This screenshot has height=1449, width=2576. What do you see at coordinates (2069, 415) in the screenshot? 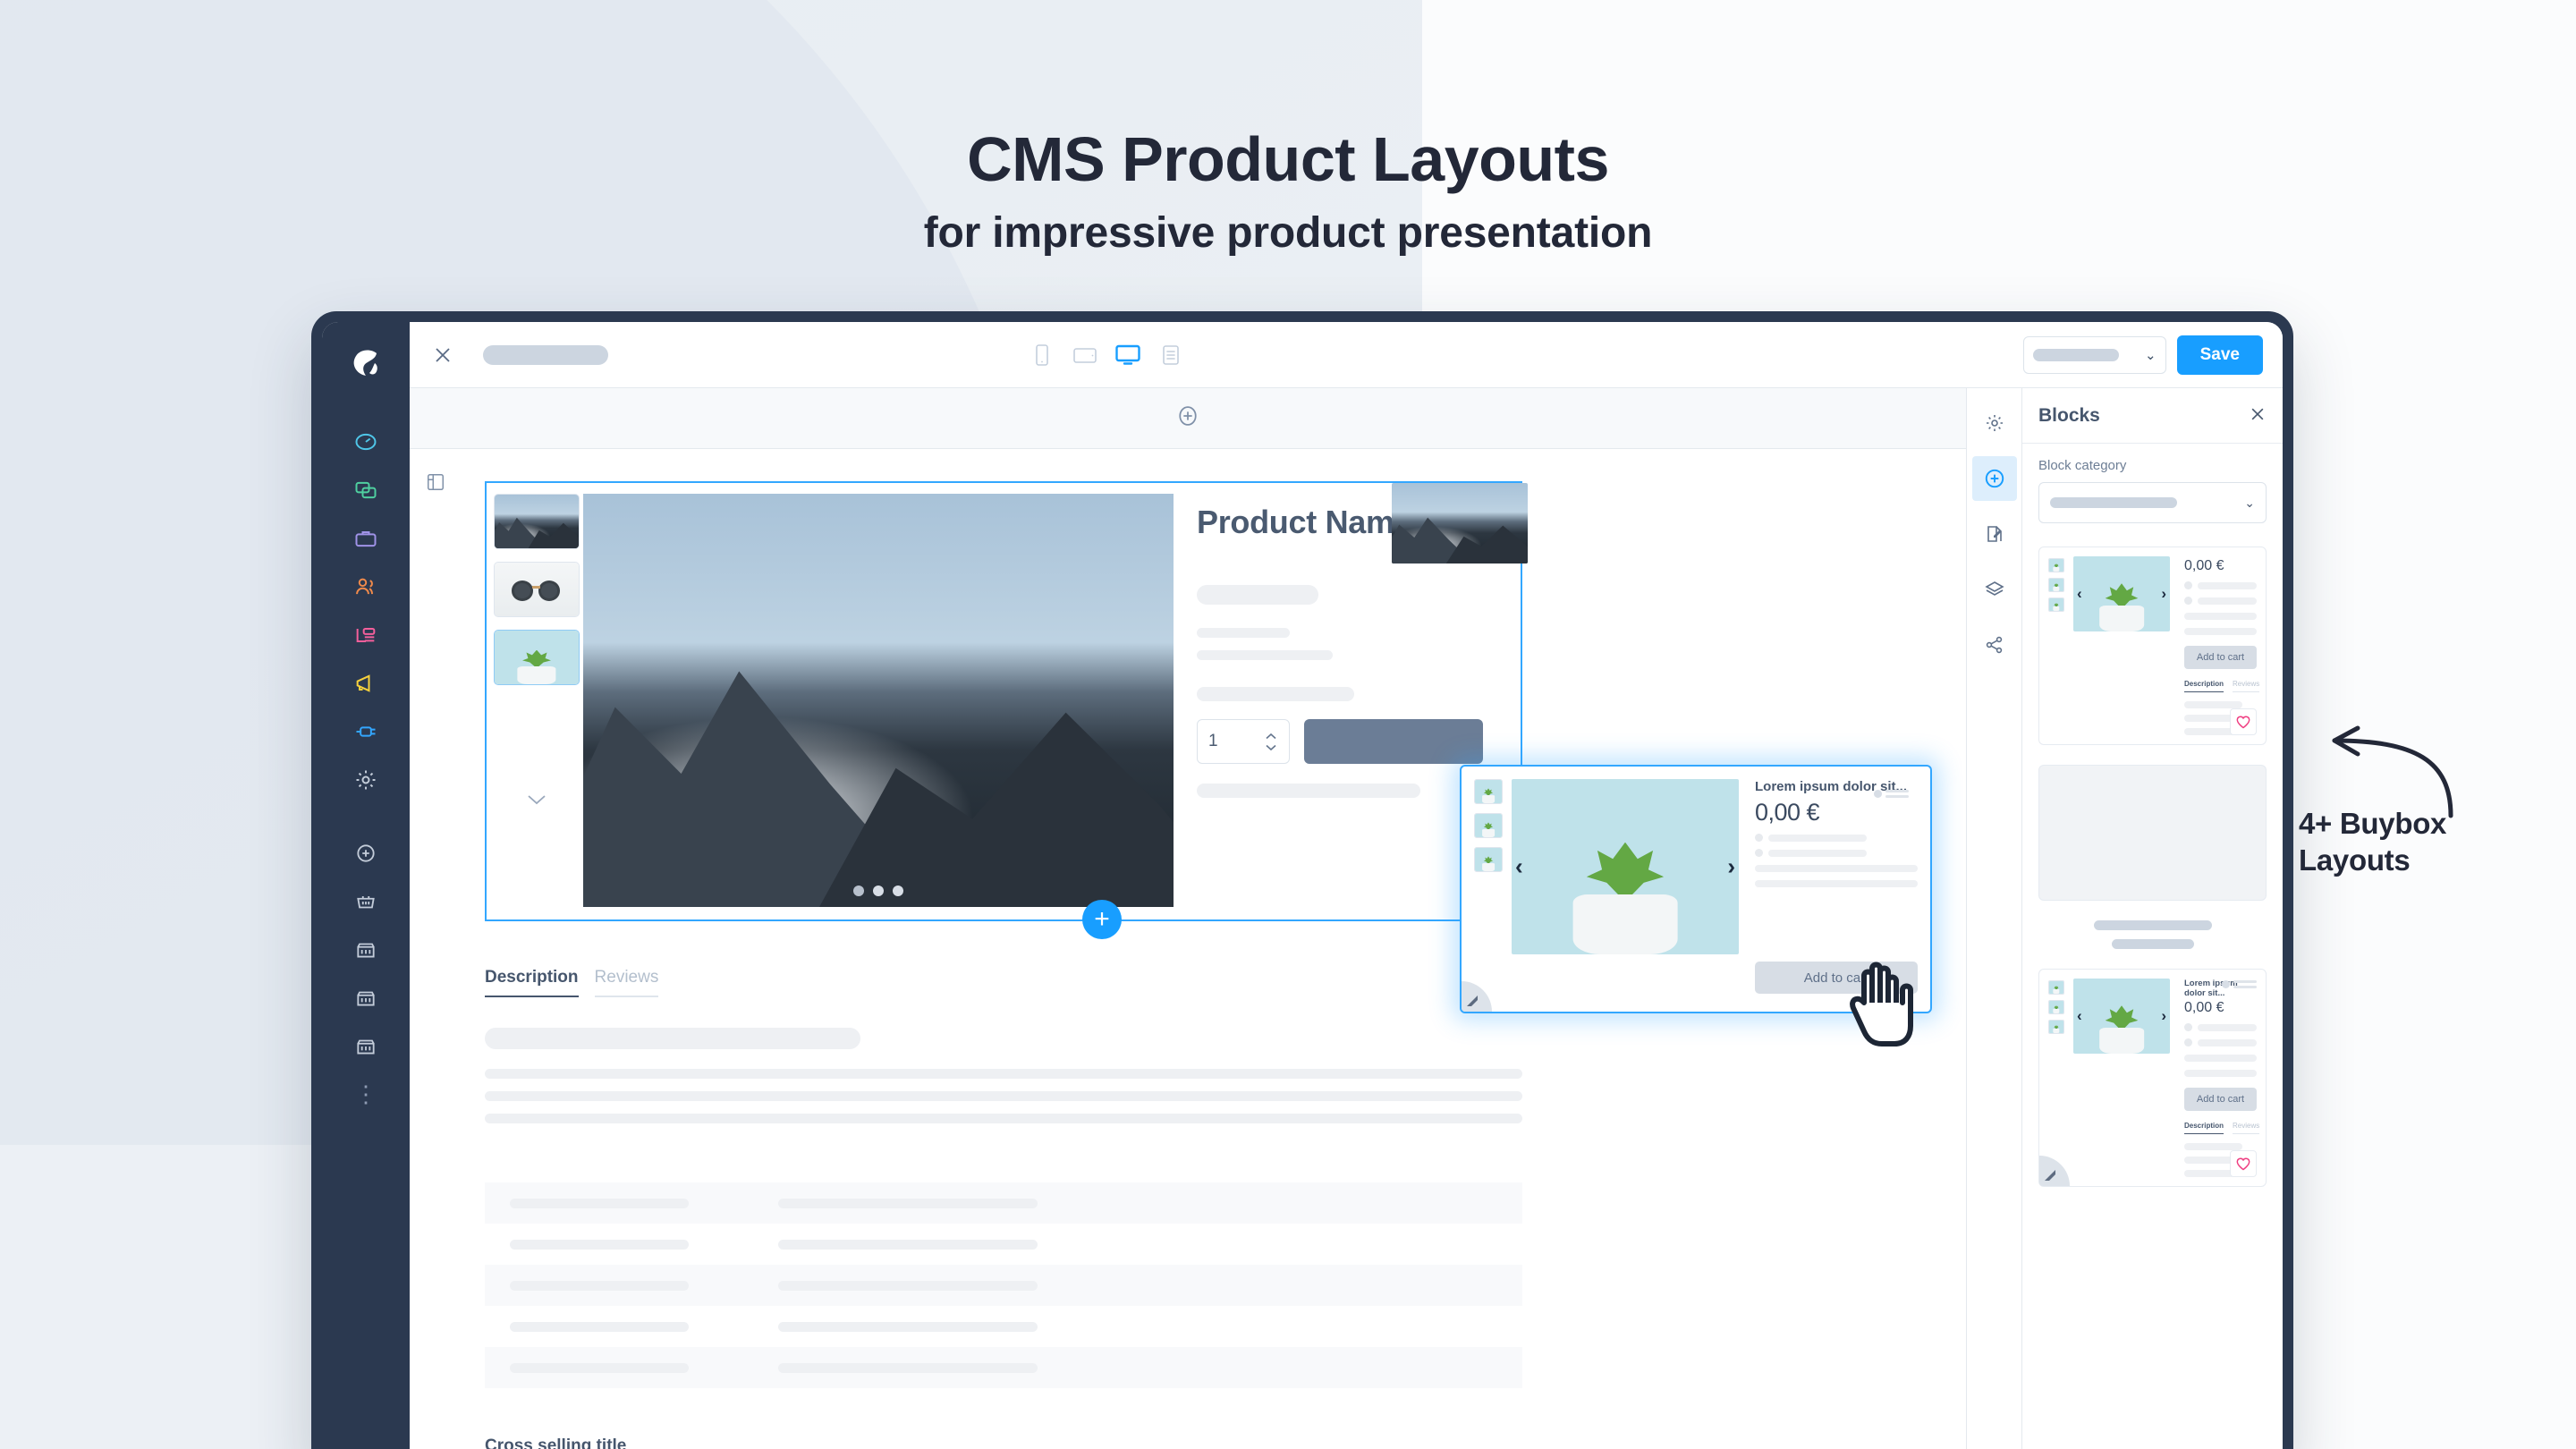
I see `blocks-panel-title: Blocks` at bounding box center [2069, 415].